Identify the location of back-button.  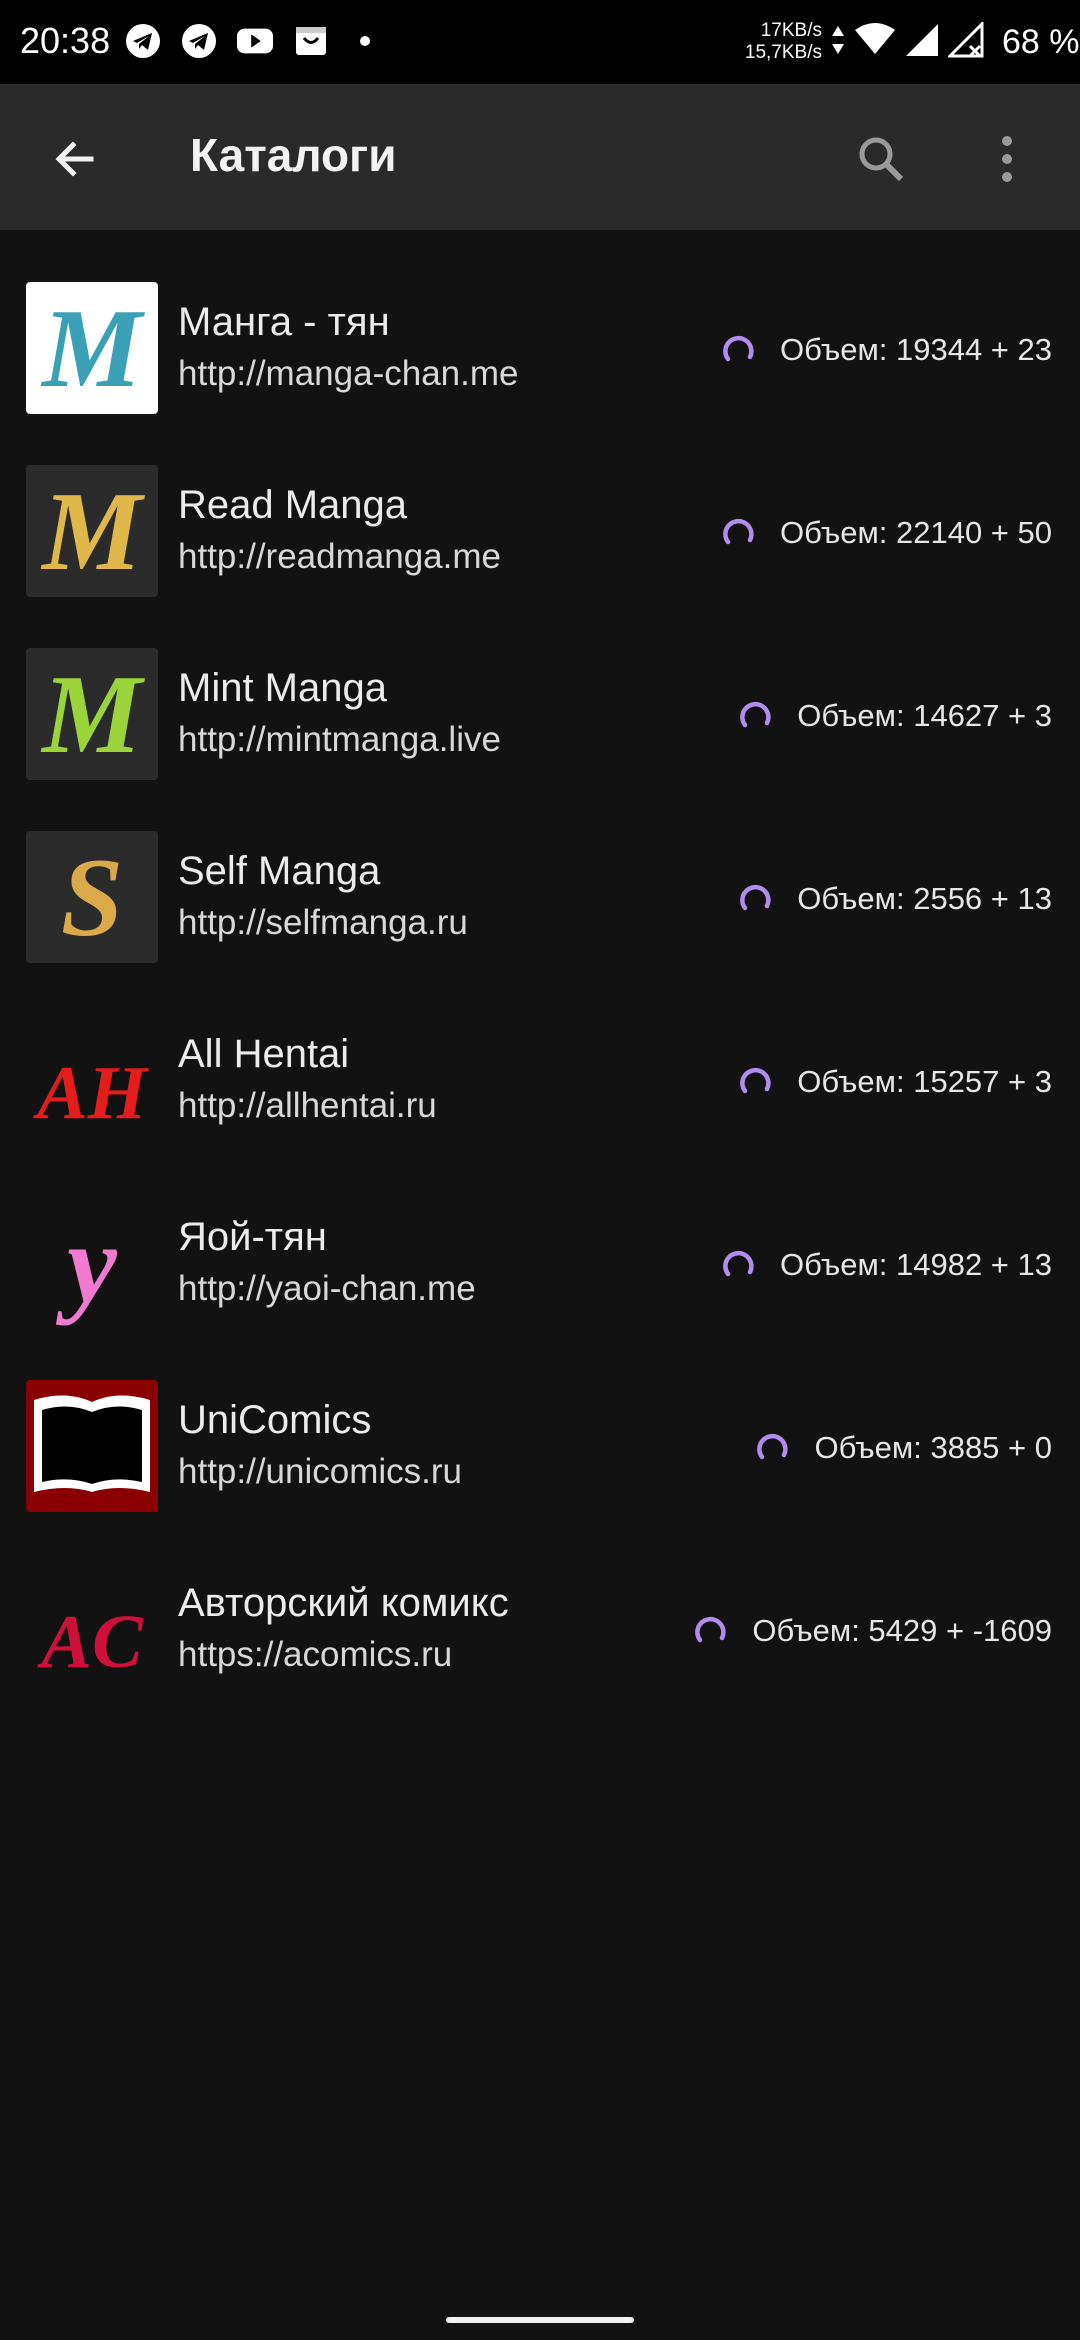
(75, 159).